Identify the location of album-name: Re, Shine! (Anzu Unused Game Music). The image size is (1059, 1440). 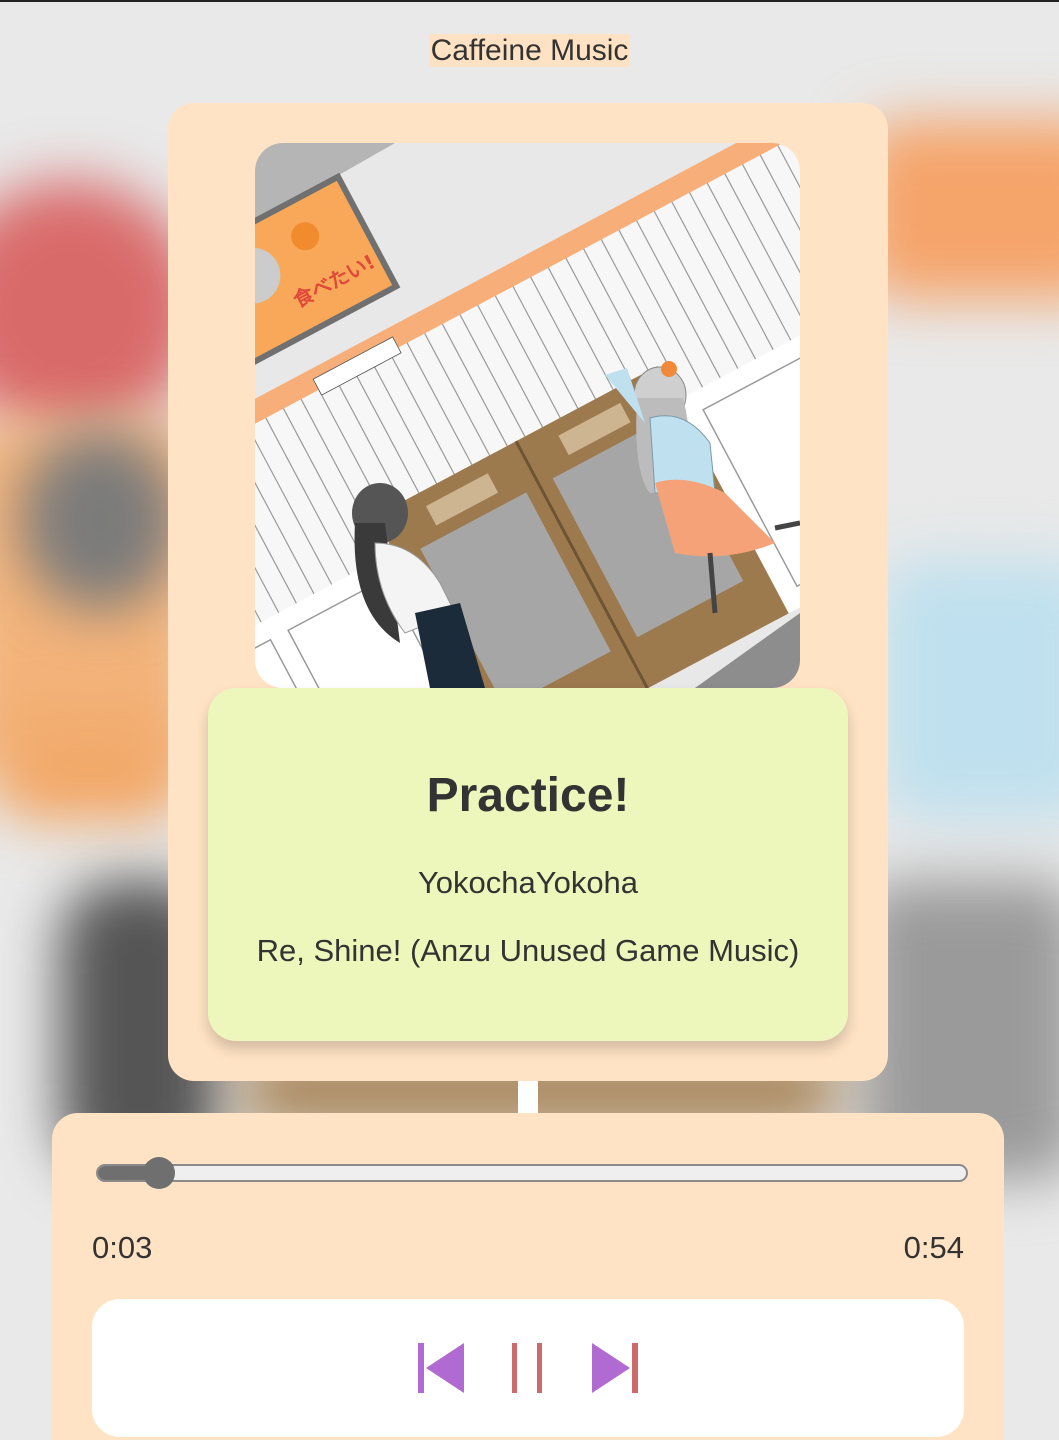
(528, 950).